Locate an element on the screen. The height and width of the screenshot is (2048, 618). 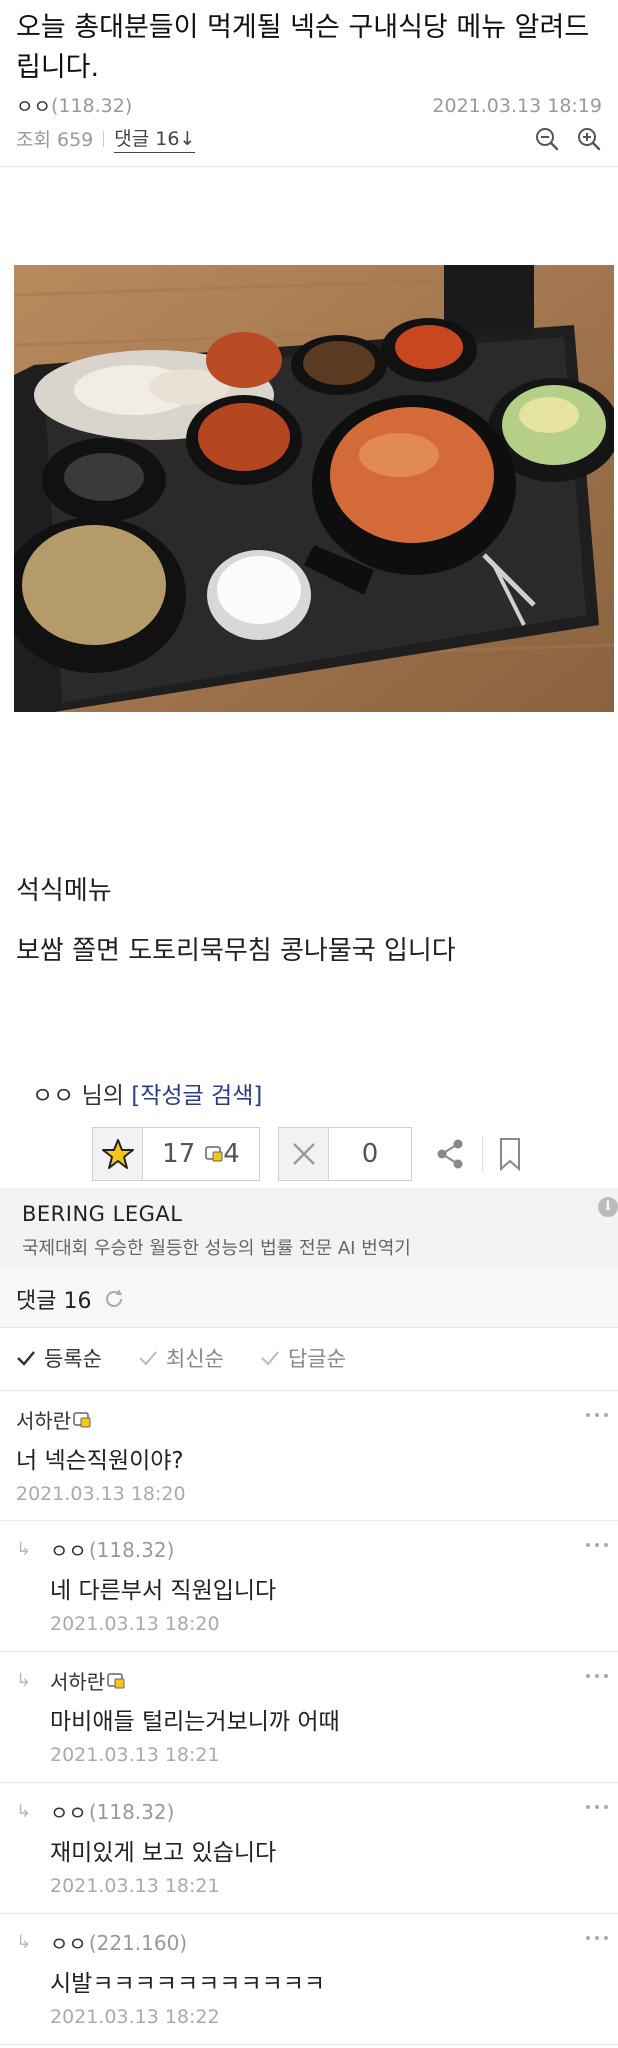
comment-item: 서하란 너 넥슨직원이야? 2021.03.13 18:20 is located at coordinates (309, 1456).